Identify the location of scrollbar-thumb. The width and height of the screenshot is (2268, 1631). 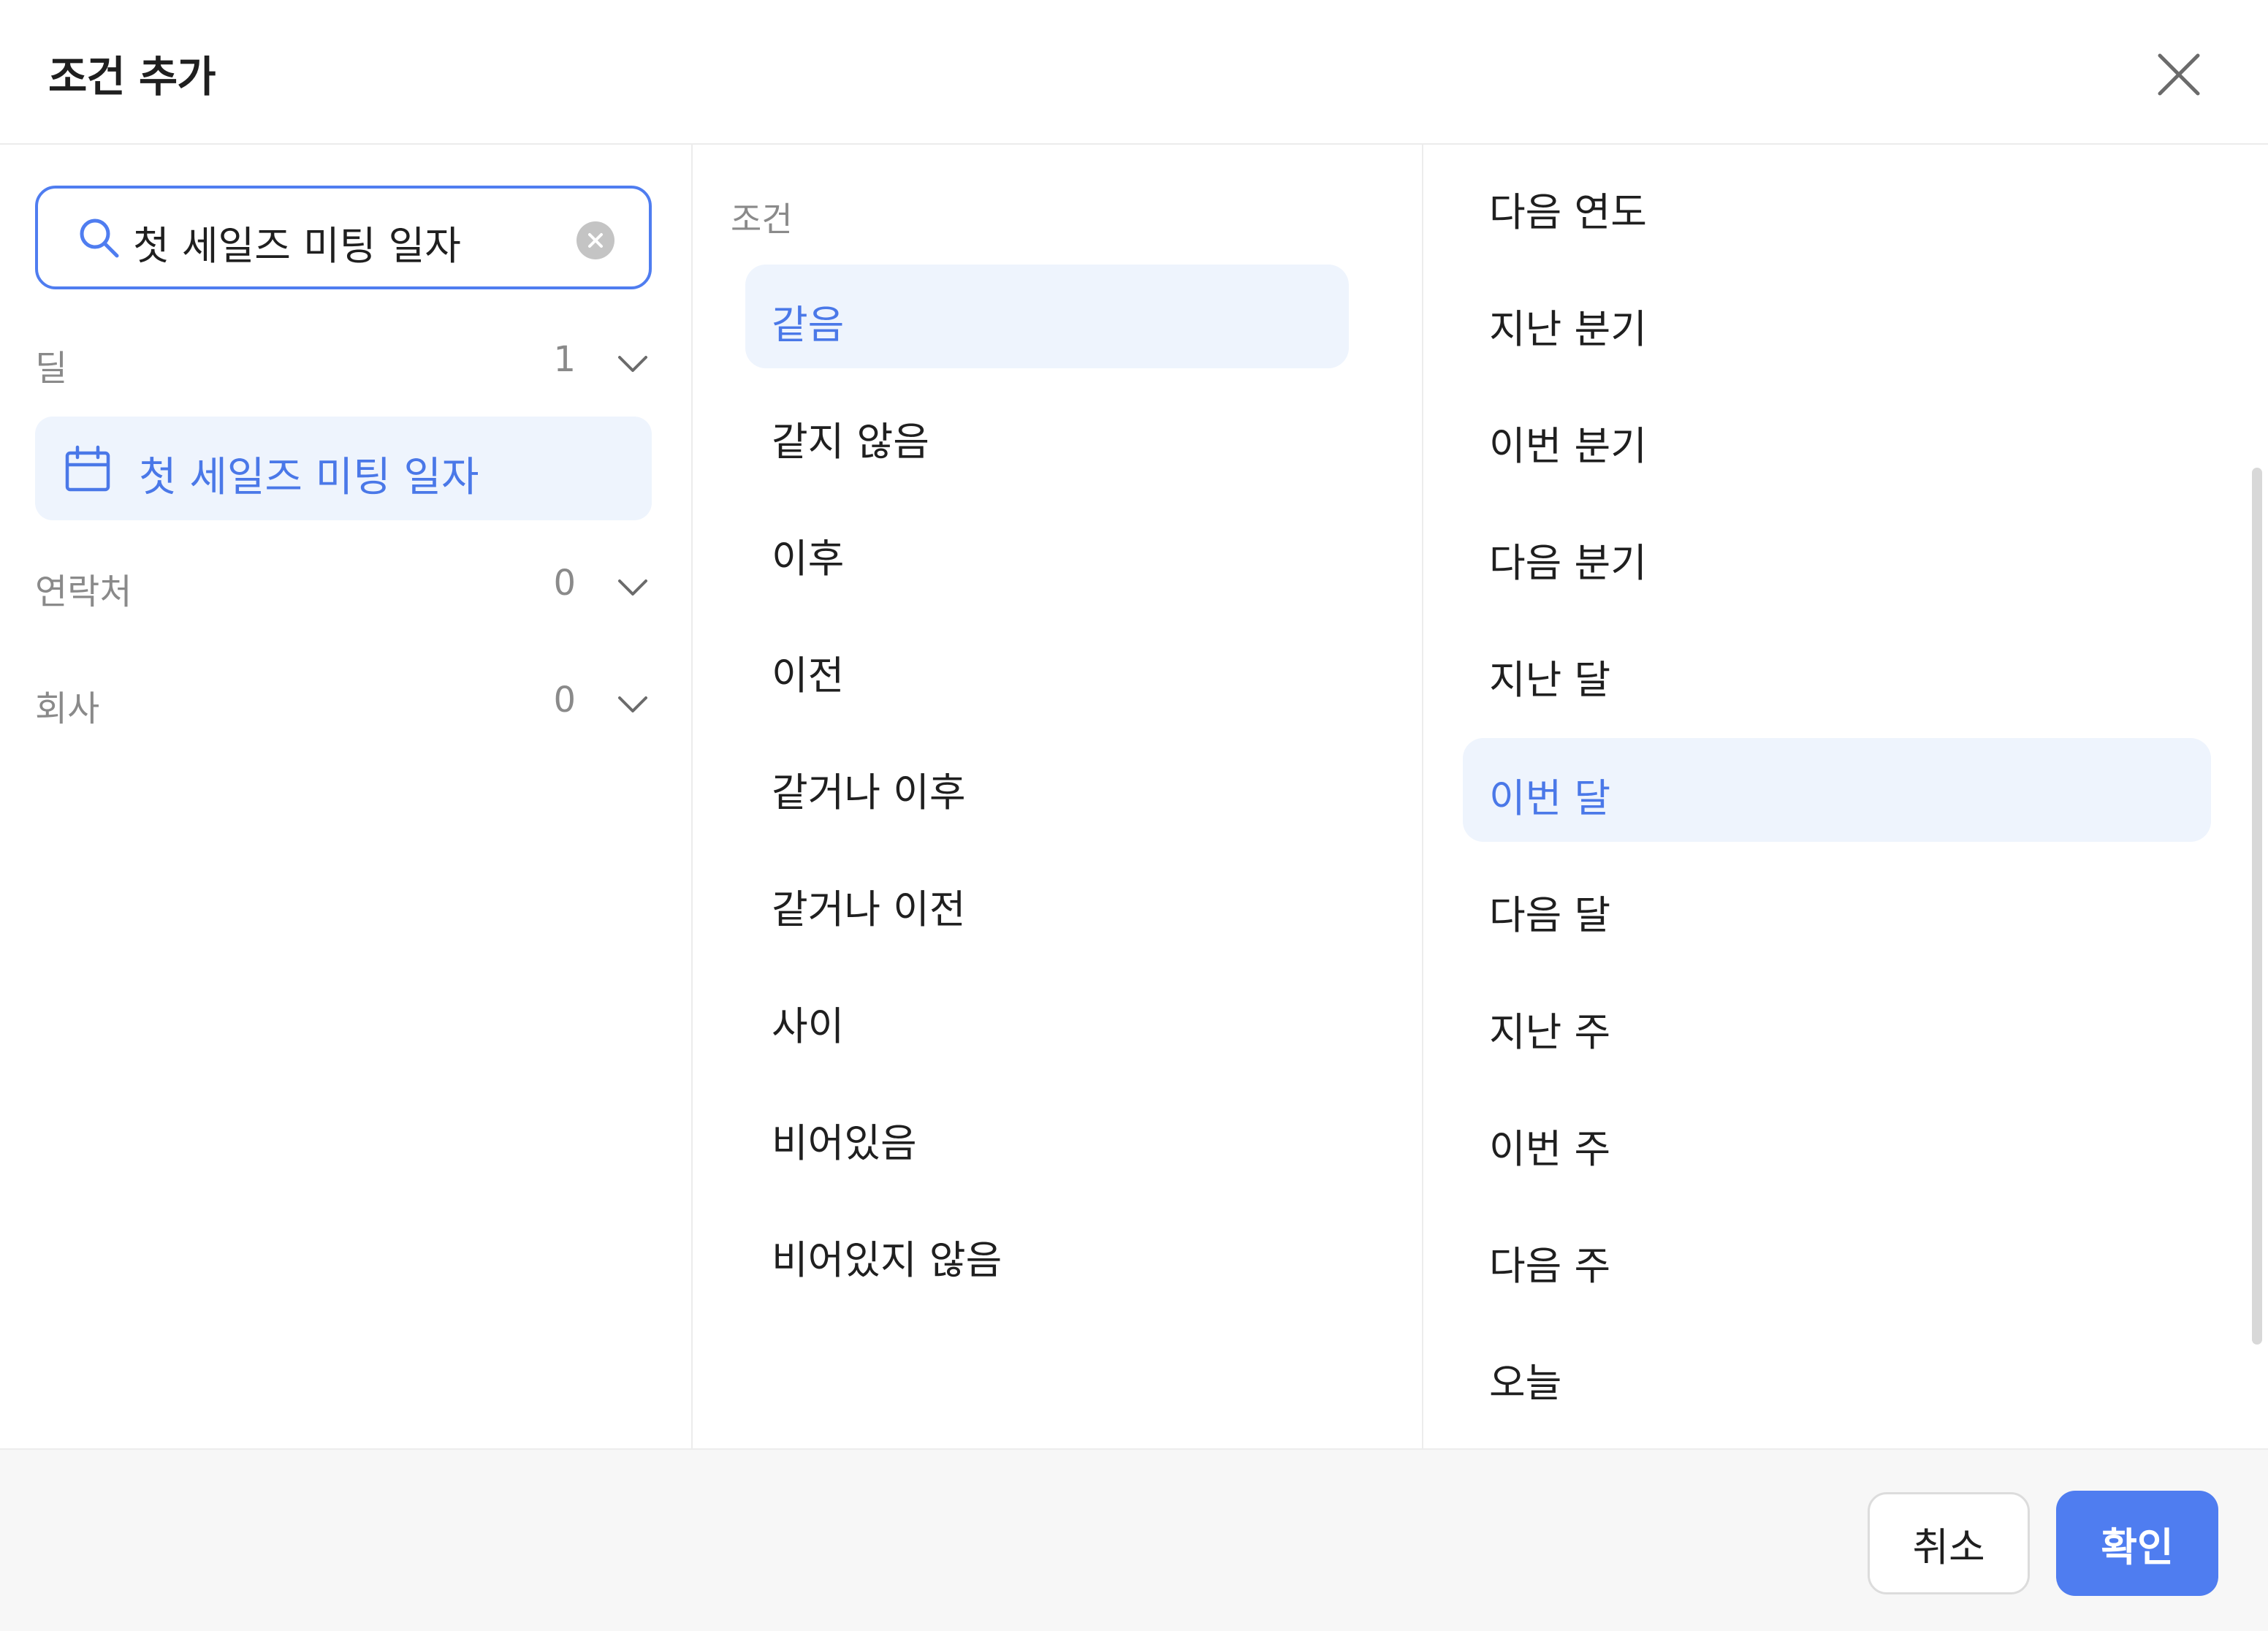
(2257, 906).